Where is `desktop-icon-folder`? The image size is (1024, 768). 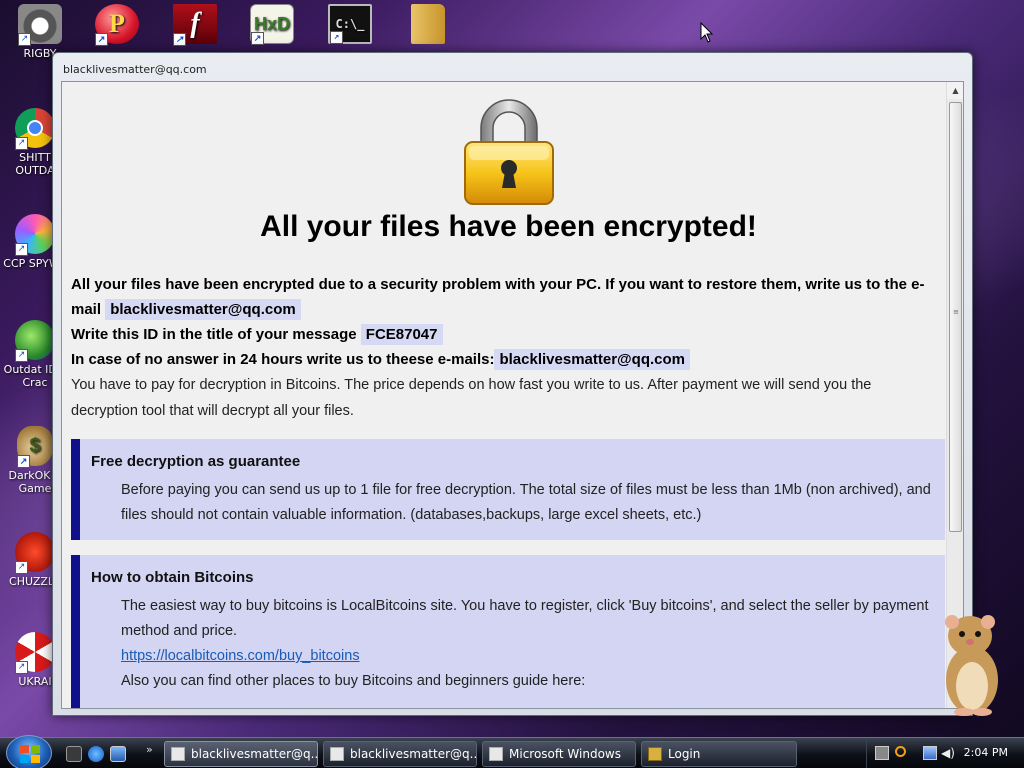
desktop-icon-folder is located at coordinates (428, 25).